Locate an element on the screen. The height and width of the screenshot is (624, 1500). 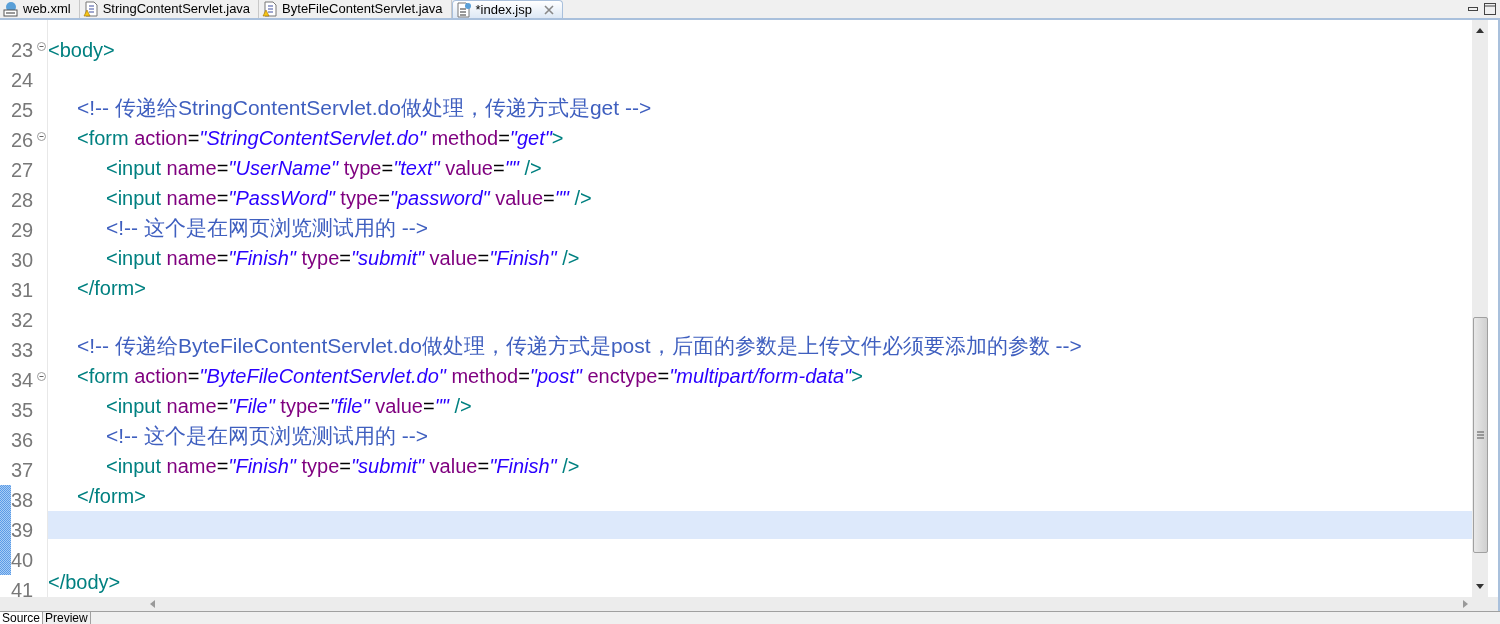
scrollbar-thumb is located at coordinates (1480, 435).